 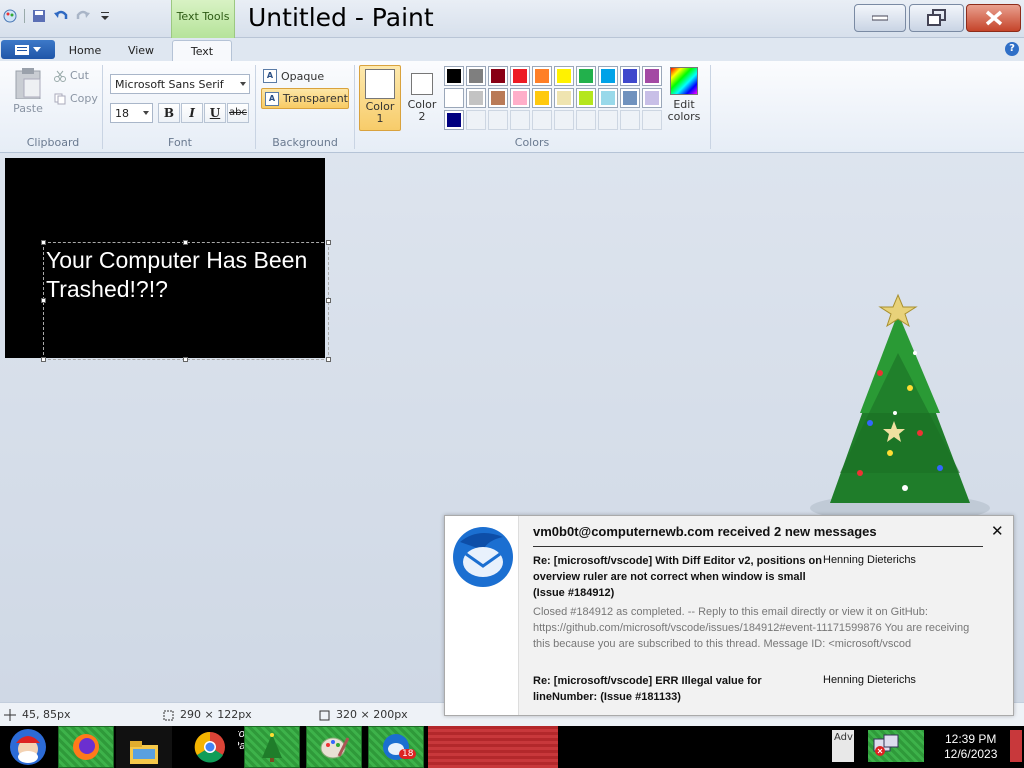 I want to click on system-tray, so click(x=896, y=746).